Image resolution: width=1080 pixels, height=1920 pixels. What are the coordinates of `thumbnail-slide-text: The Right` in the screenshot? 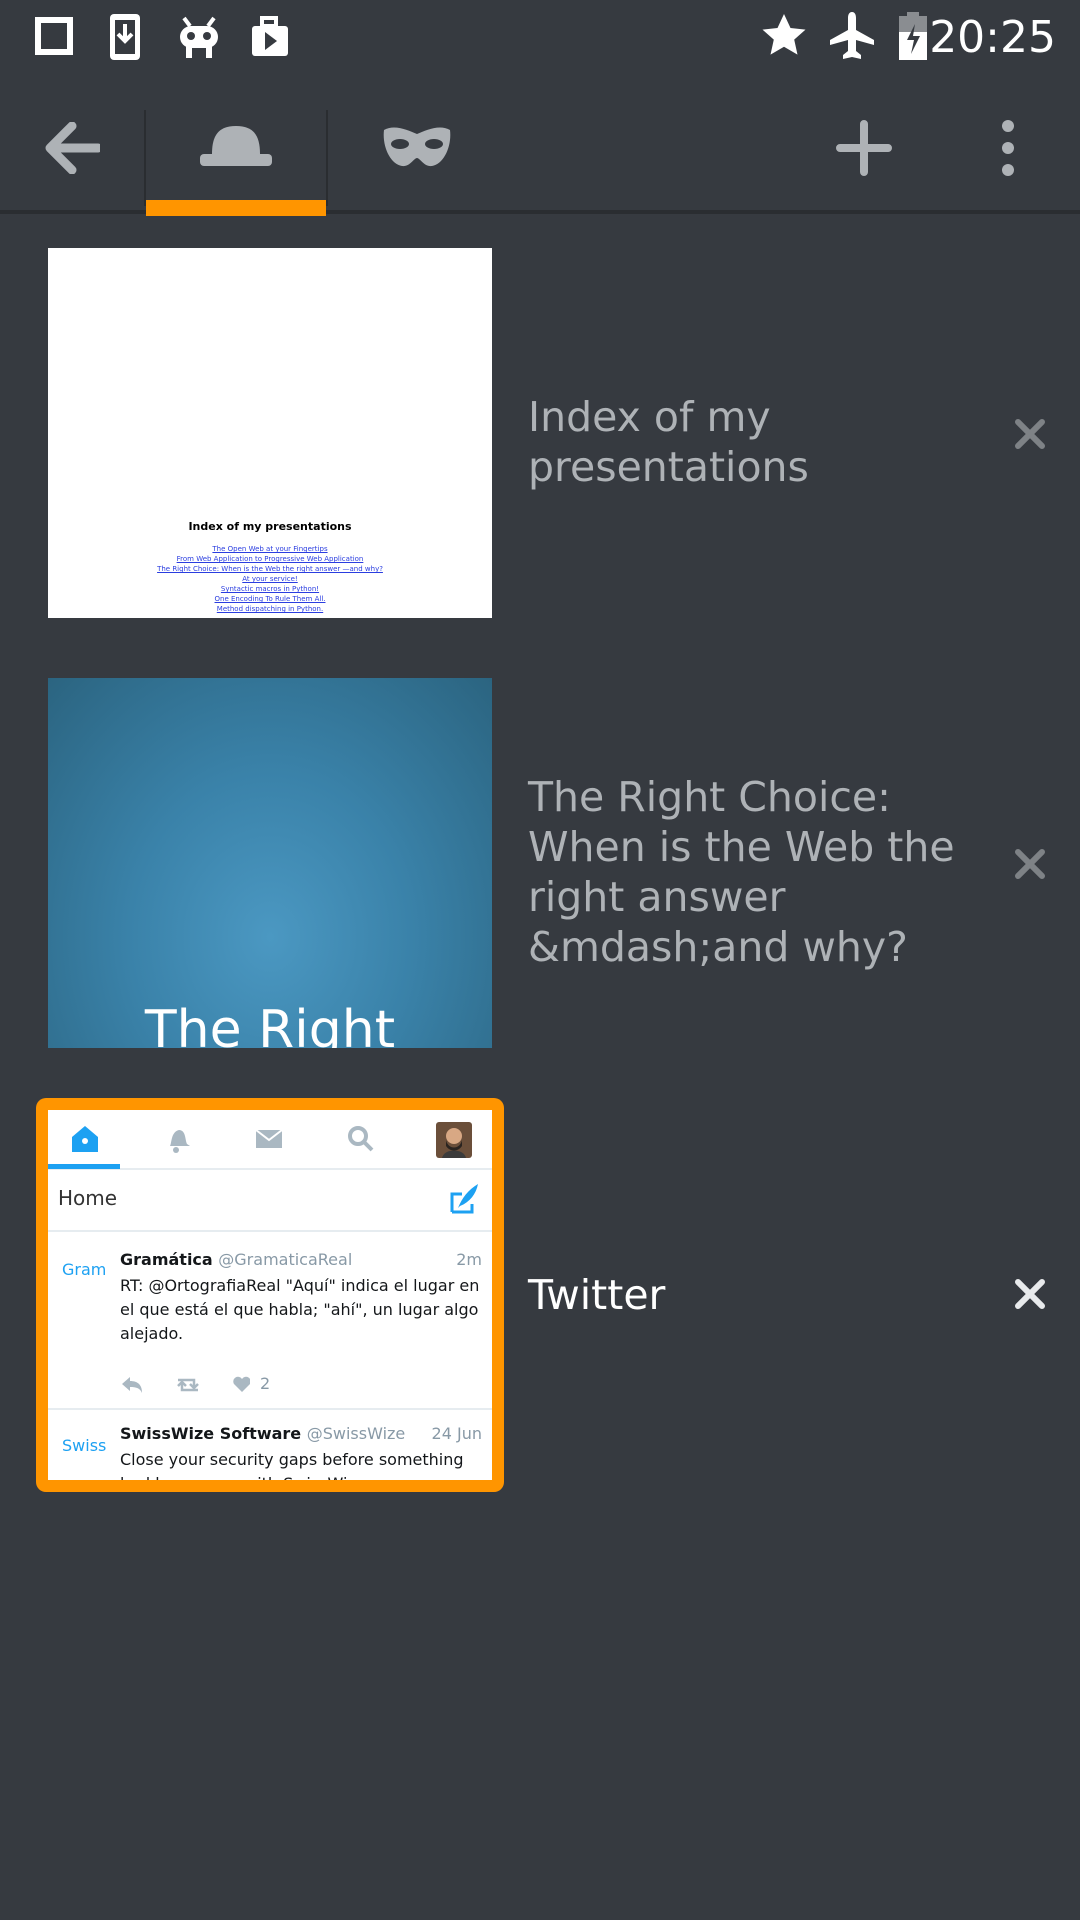 It's located at (270, 1024).